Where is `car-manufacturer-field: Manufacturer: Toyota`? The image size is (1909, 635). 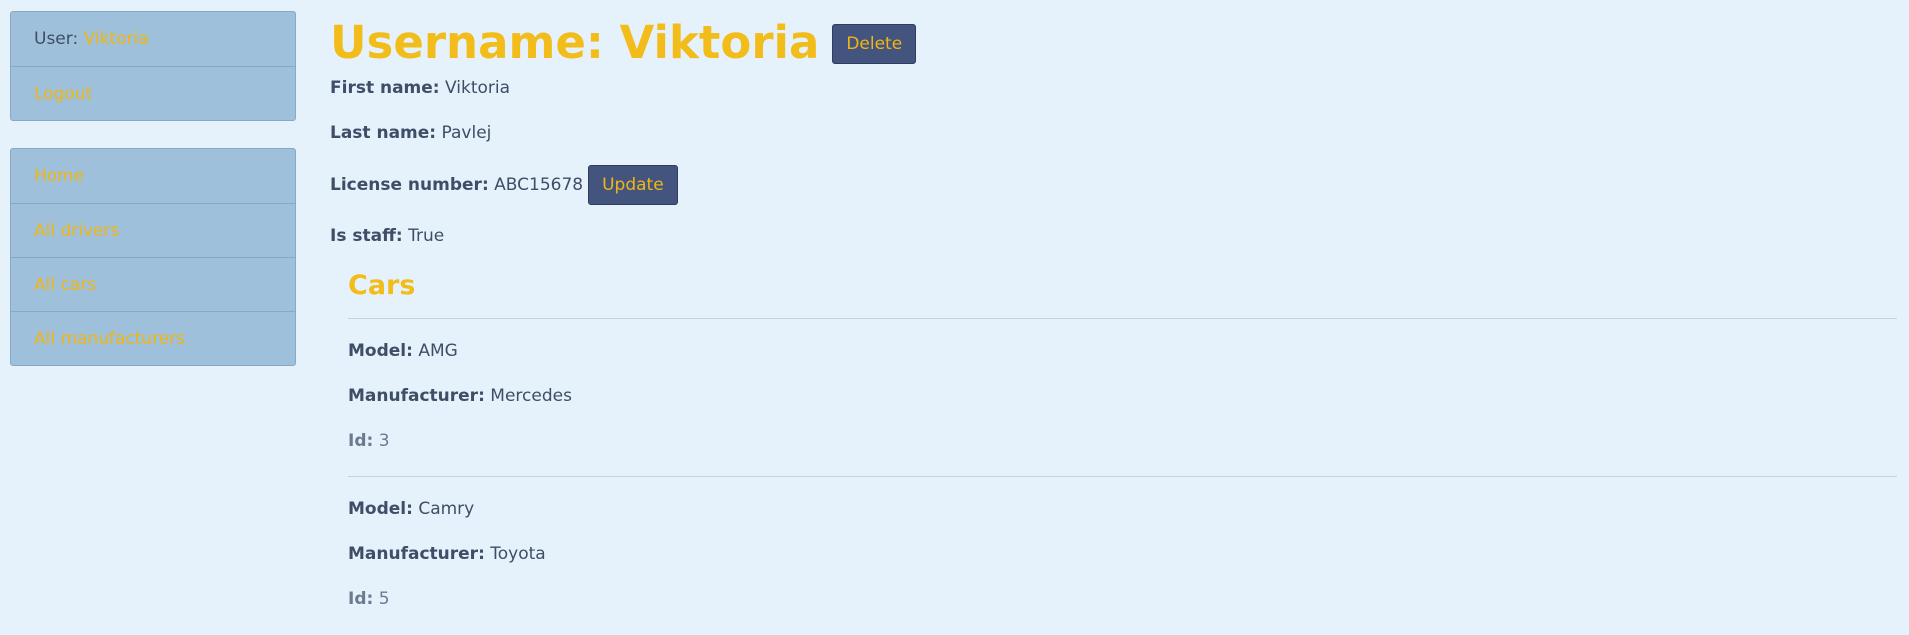
car-manufacturer-field: Manufacturer: Toyota is located at coordinates (1122, 566).